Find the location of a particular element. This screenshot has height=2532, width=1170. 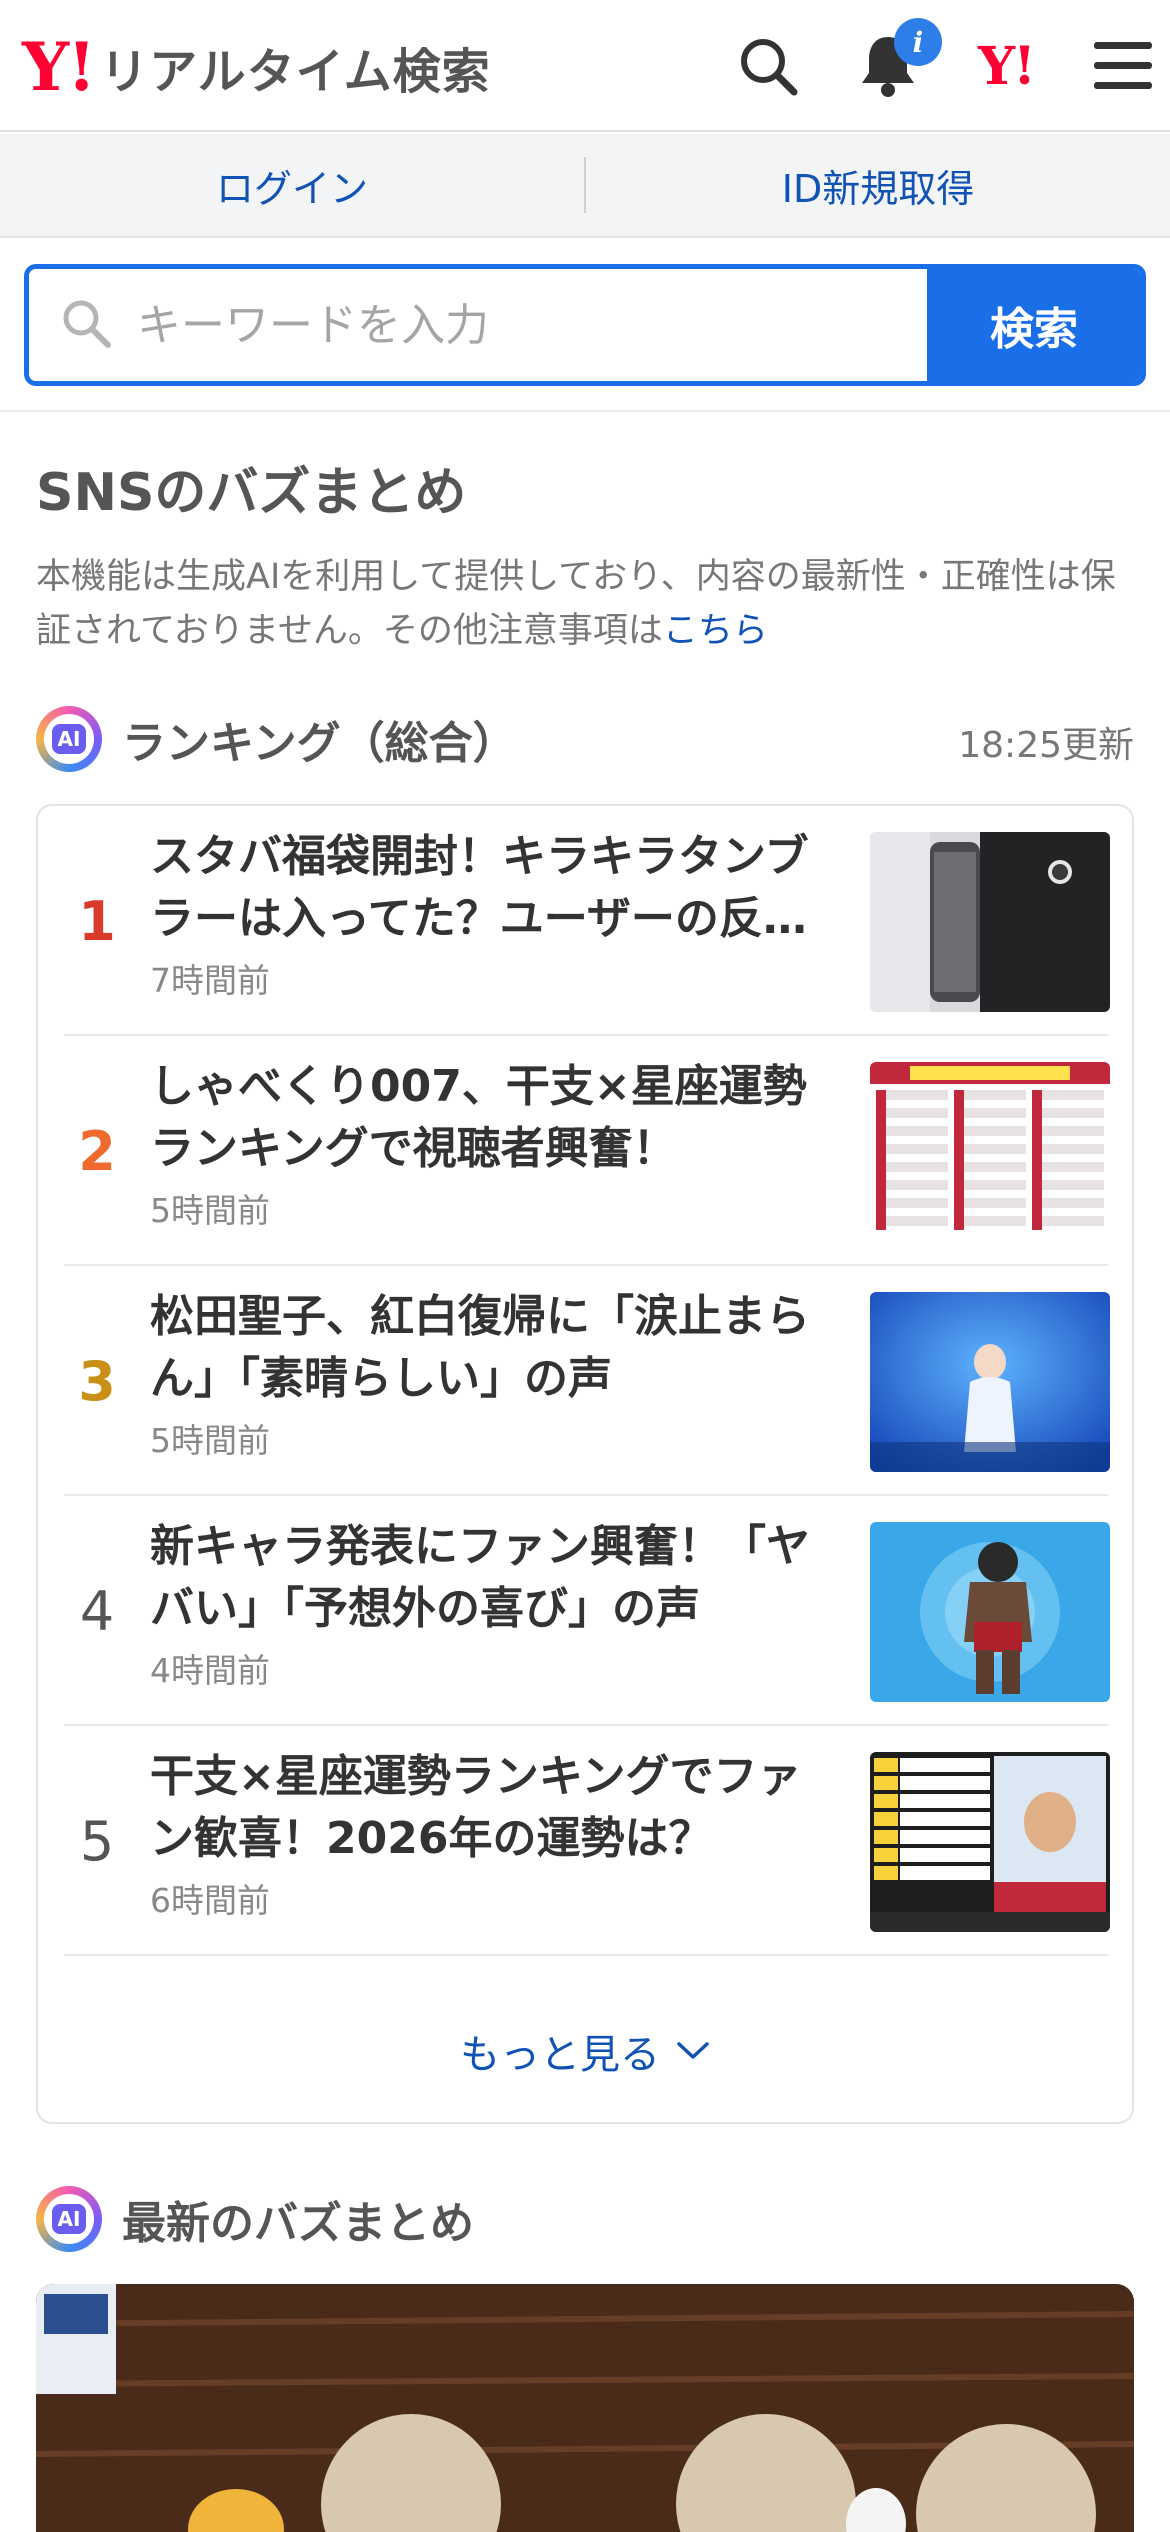

item-time: 7時間前 is located at coordinates (210, 980).